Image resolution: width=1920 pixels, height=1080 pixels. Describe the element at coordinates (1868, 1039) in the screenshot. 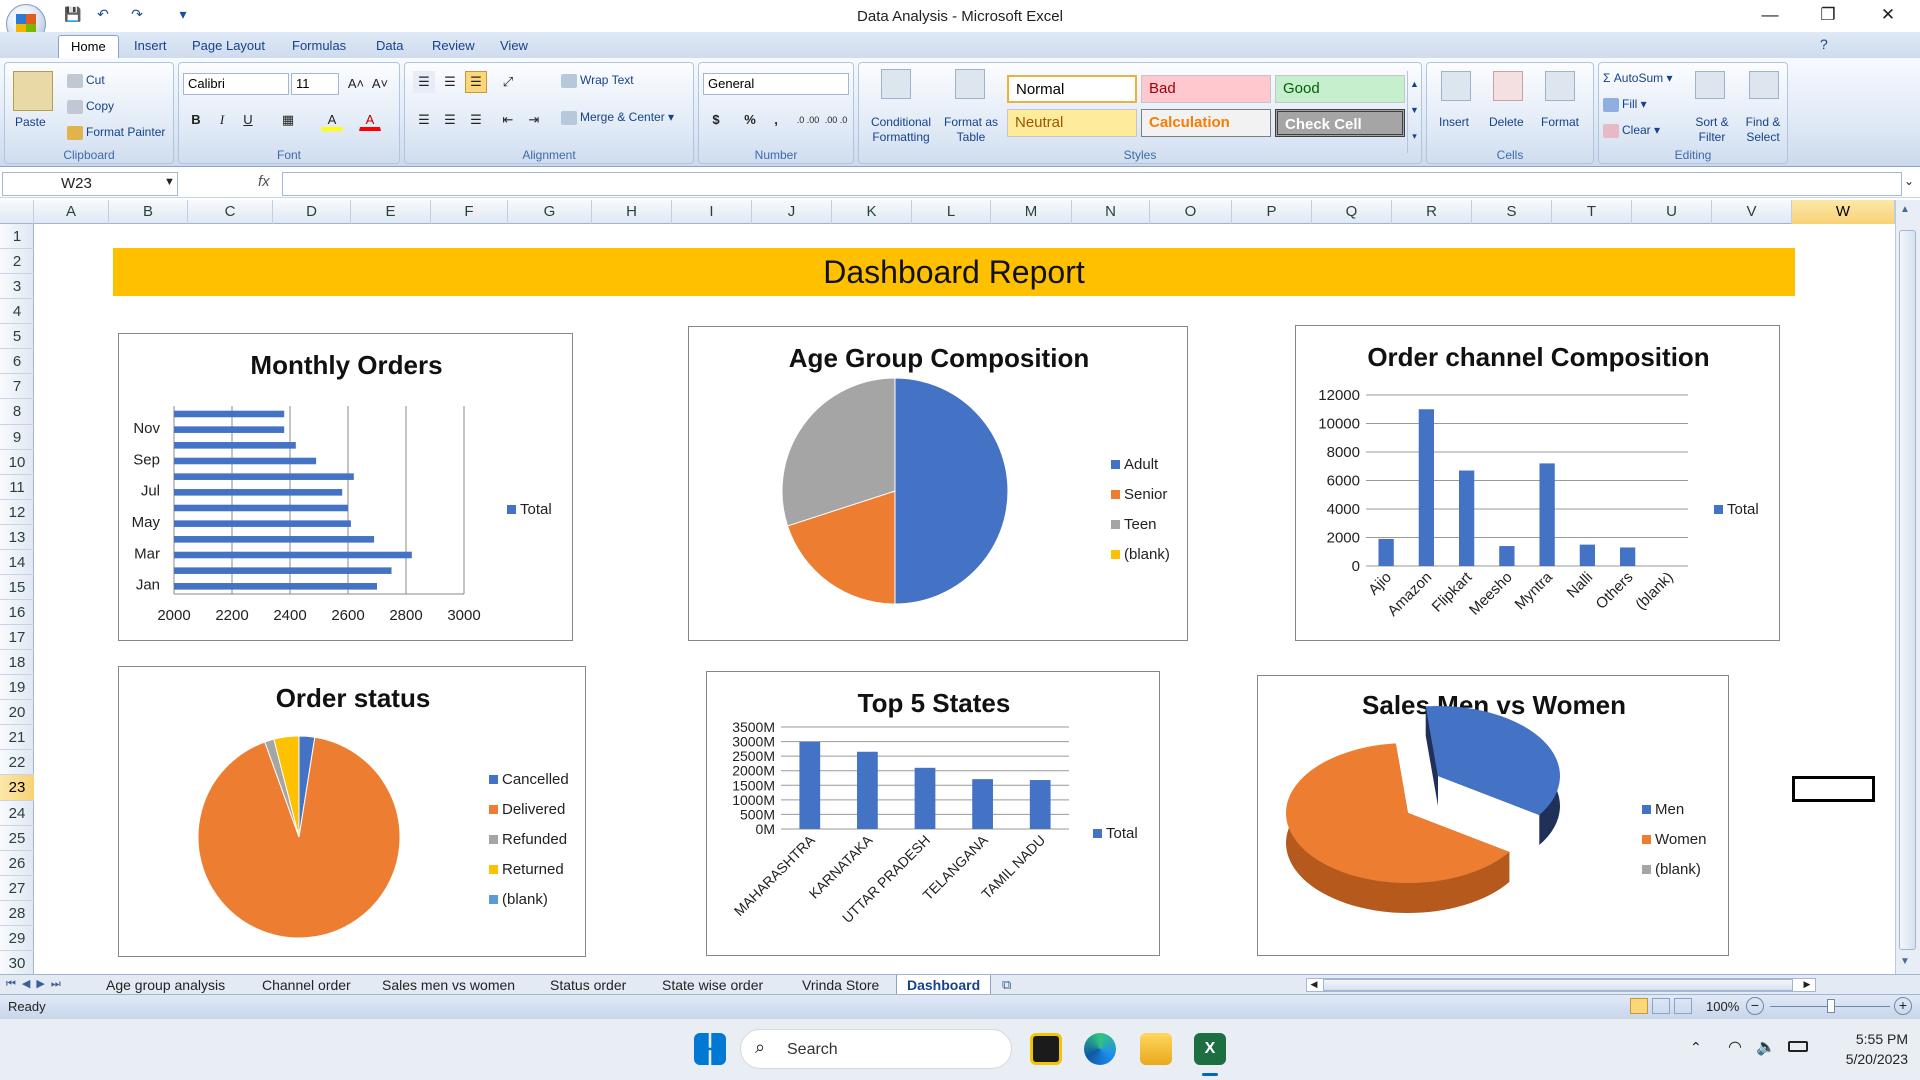

I see `clock-time: 5:55 PM` at that location.